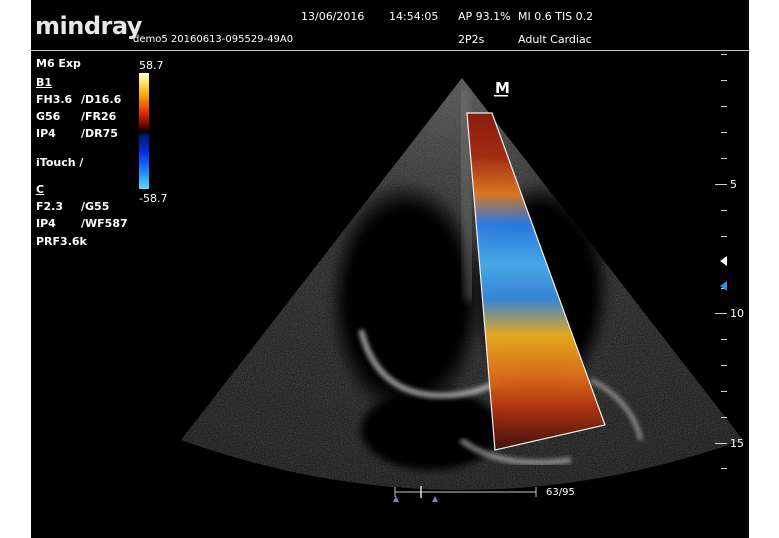 This screenshot has width=779, height=538. I want to click on depth-label-5: 5, so click(733, 184).